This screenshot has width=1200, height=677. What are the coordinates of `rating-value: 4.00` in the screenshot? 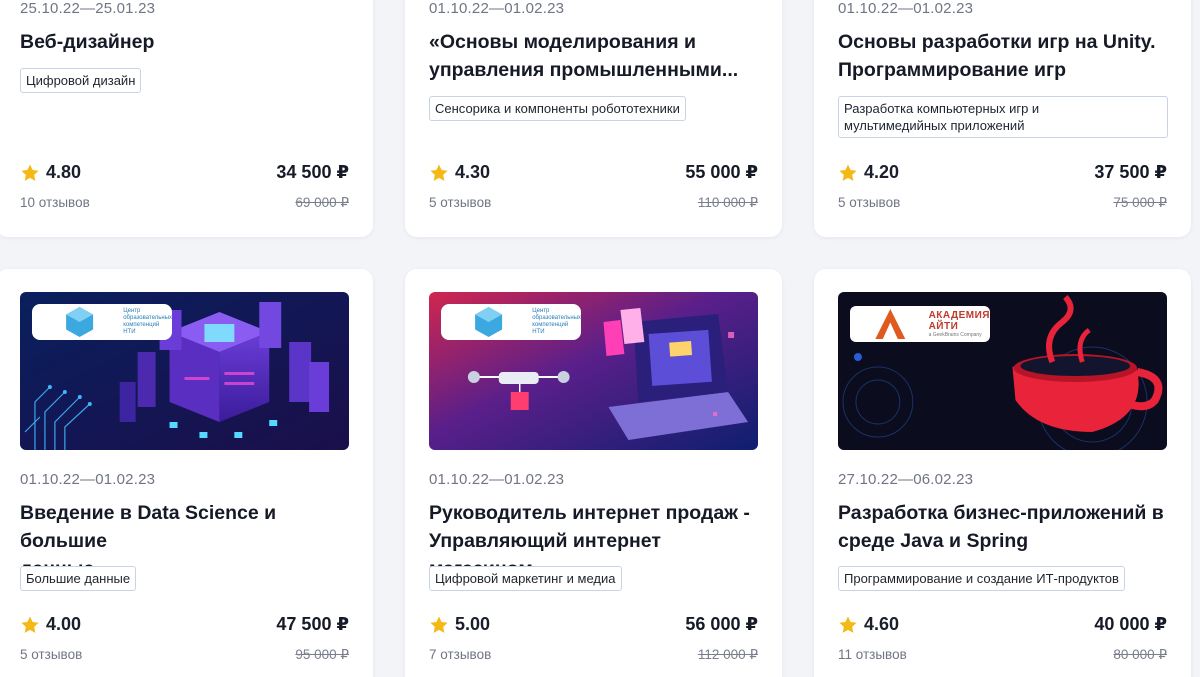 It's located at (64, 624).